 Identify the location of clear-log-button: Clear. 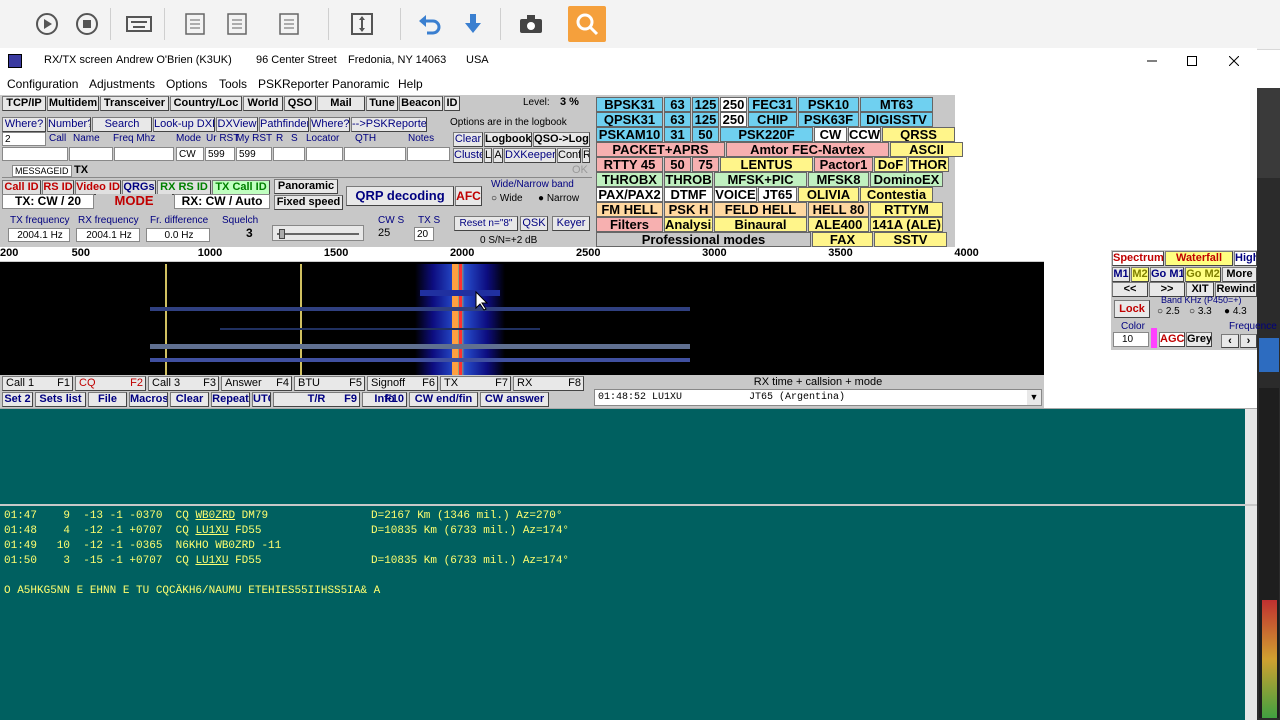
(468, 139).